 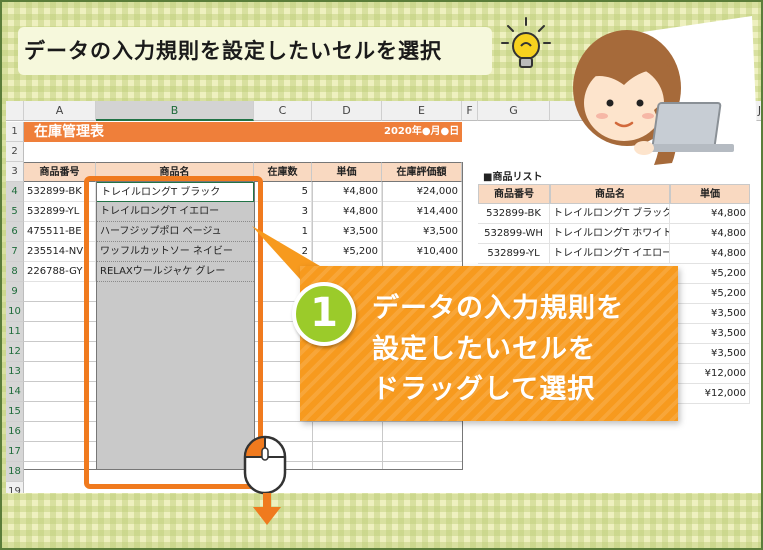 What do you see at coordinates (422, 111) in the screenshot?
I see `column-header-e: E` at bounding box center [422, 111].